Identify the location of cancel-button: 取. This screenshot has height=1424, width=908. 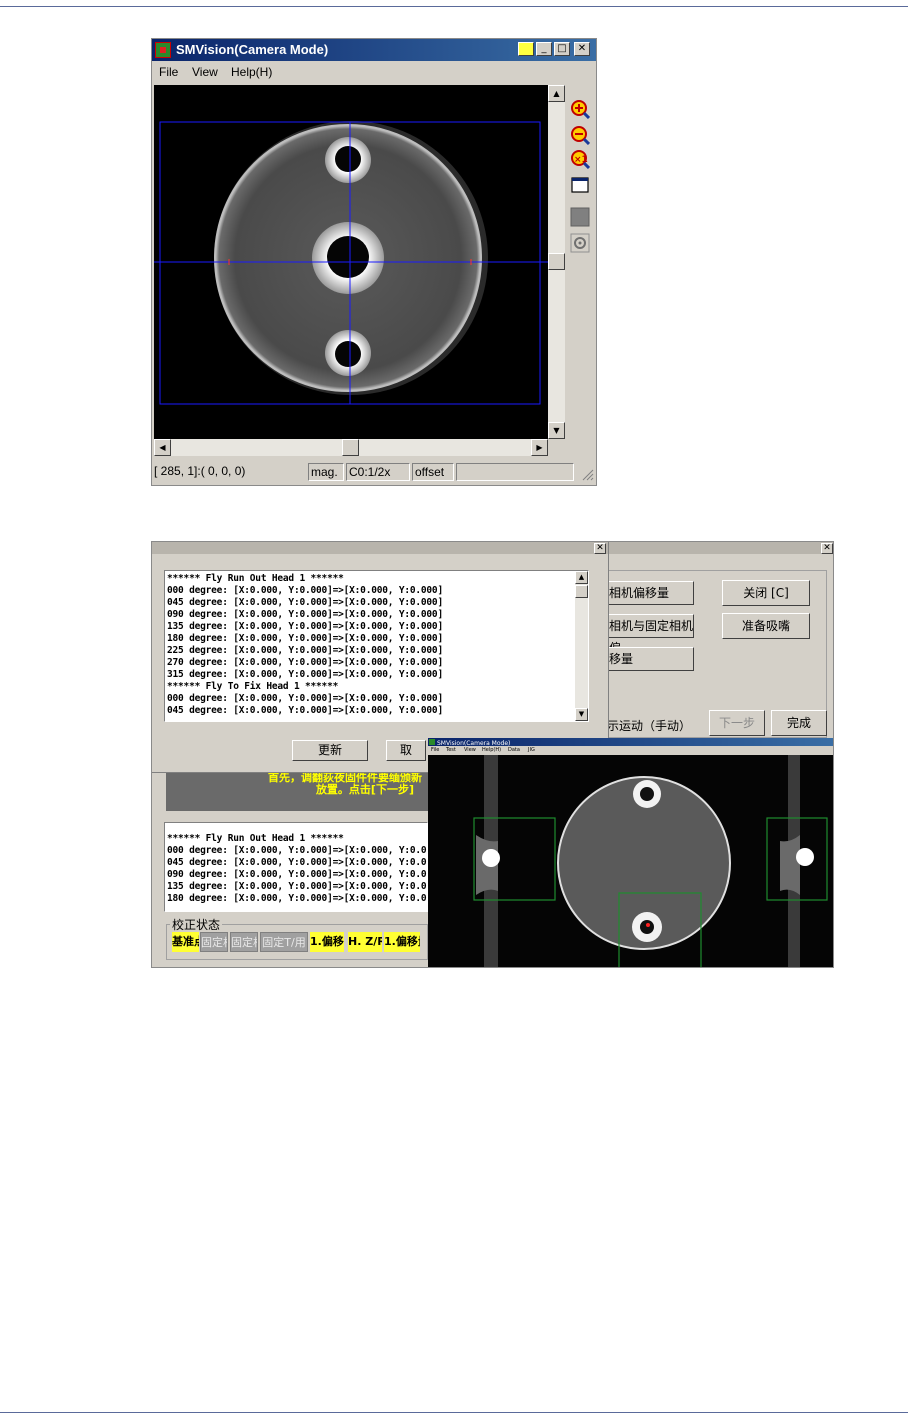
(406, 750).